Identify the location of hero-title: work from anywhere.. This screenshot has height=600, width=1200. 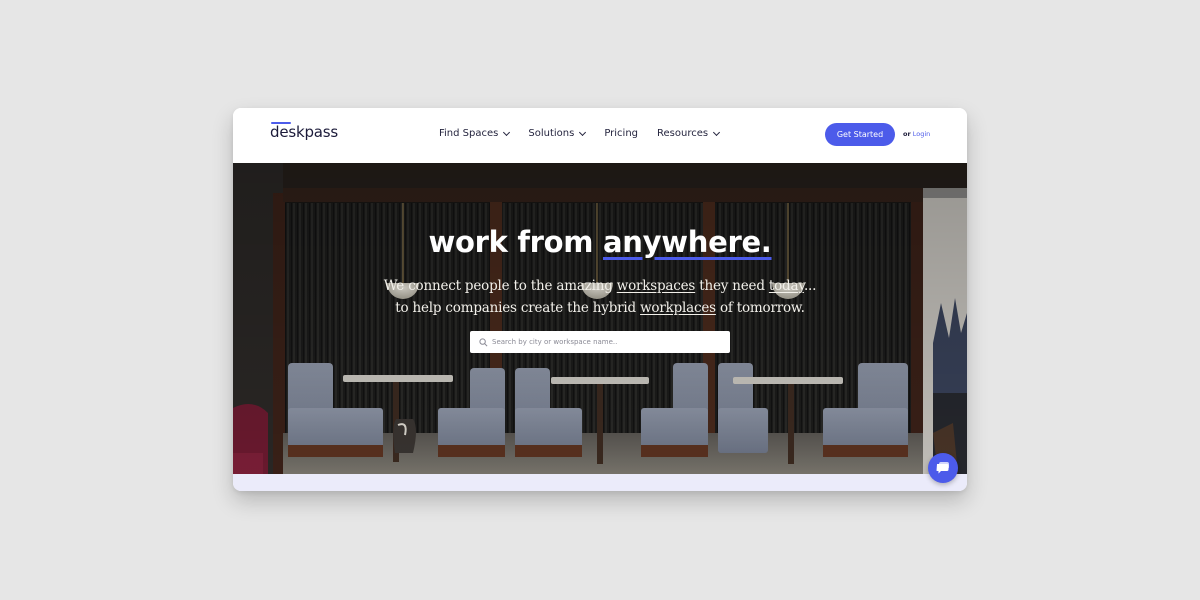
(600, 242).